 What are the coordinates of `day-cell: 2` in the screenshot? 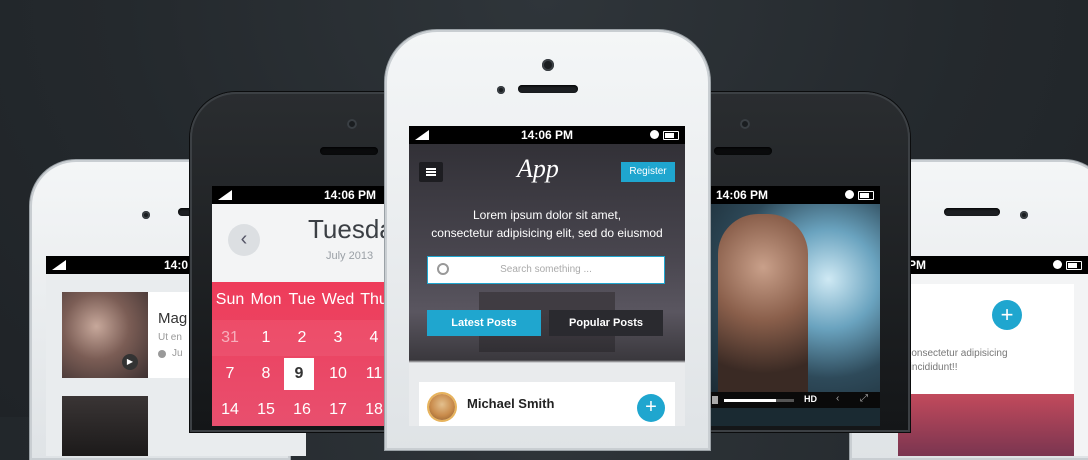 It's located at (302, 338).